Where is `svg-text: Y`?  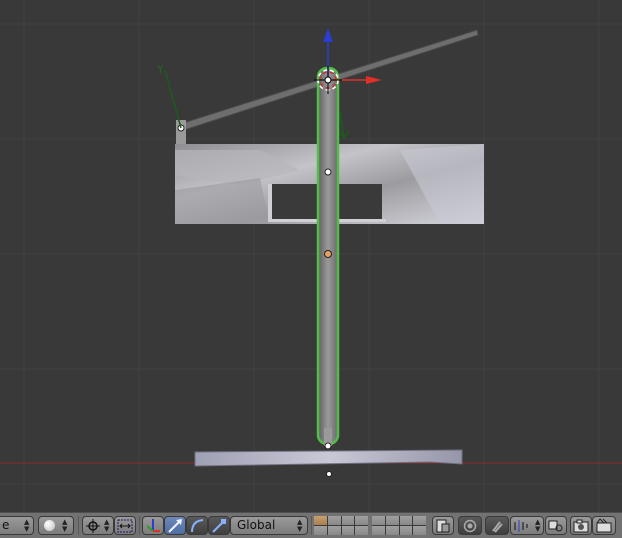 svg-text: Y is located at coordinates (160, 69).